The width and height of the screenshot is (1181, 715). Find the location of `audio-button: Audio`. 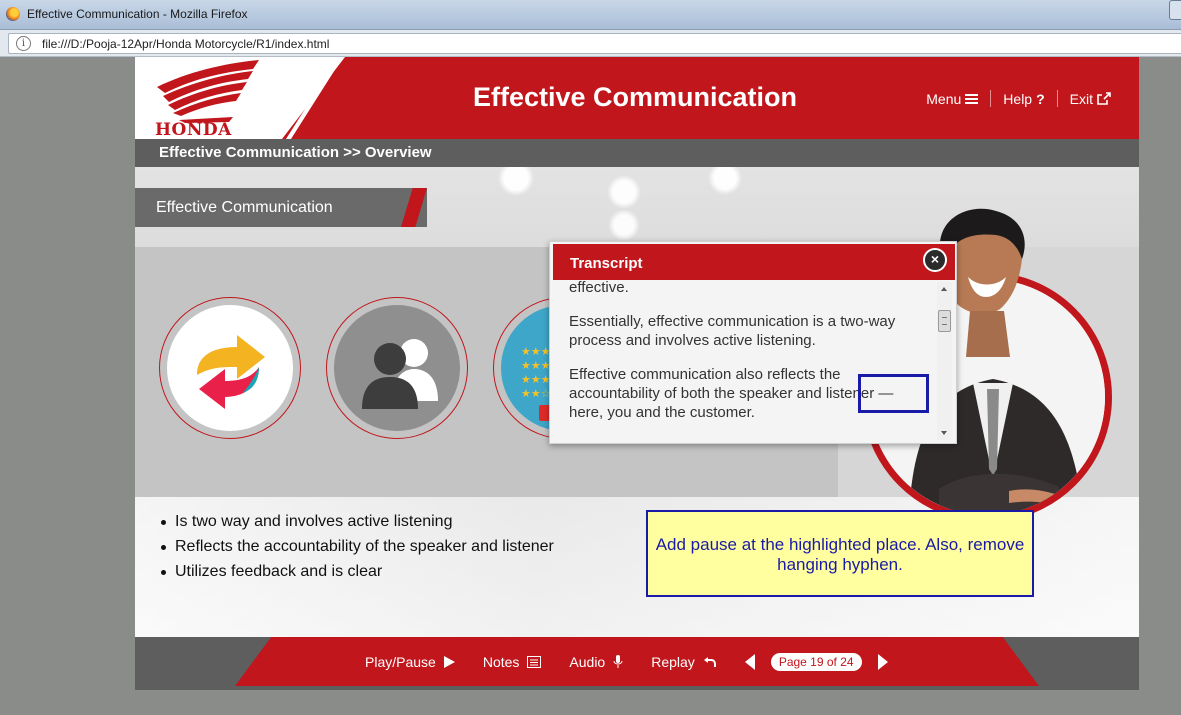

audio-button: Audio is located at coordinates (596, 662).